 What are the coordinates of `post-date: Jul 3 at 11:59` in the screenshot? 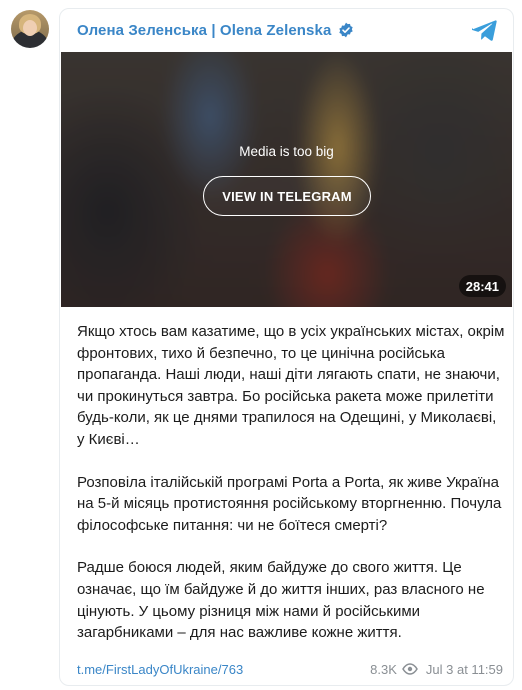 It's located at (464, 669).